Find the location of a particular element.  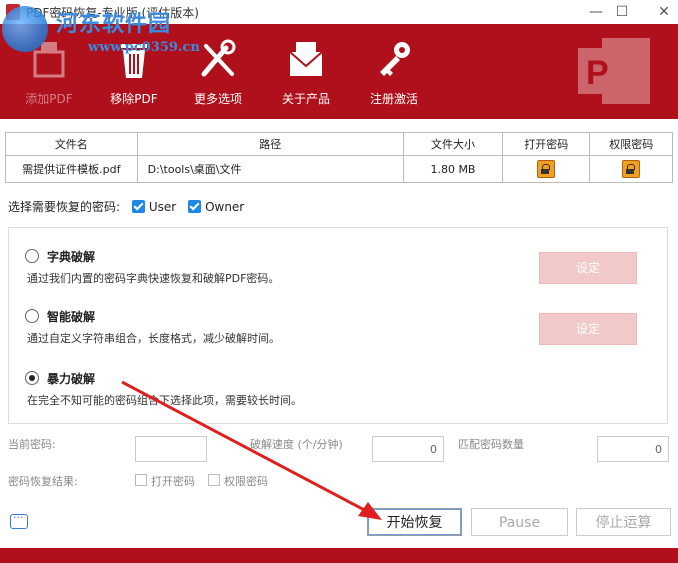

table-header-row: 文件名 路径 文件大小 打开密码 权限密码 is located at coordinates (339, 144).